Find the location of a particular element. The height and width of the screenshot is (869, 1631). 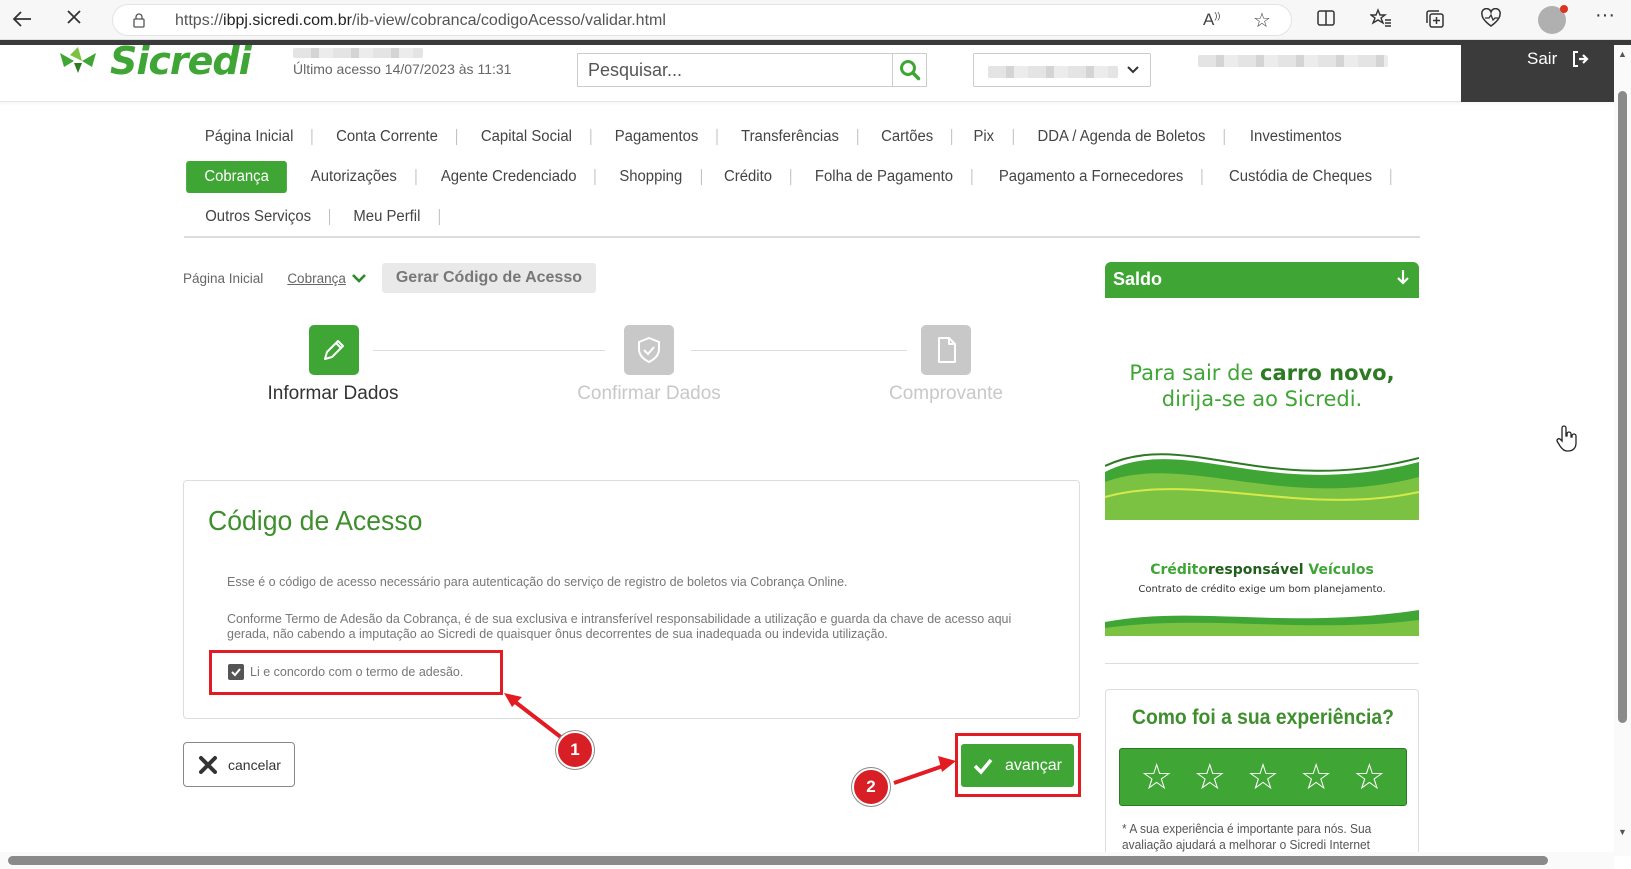

menu-item-folha-pagamento: Folha de Pagamento is located at coordinates (884, 177).